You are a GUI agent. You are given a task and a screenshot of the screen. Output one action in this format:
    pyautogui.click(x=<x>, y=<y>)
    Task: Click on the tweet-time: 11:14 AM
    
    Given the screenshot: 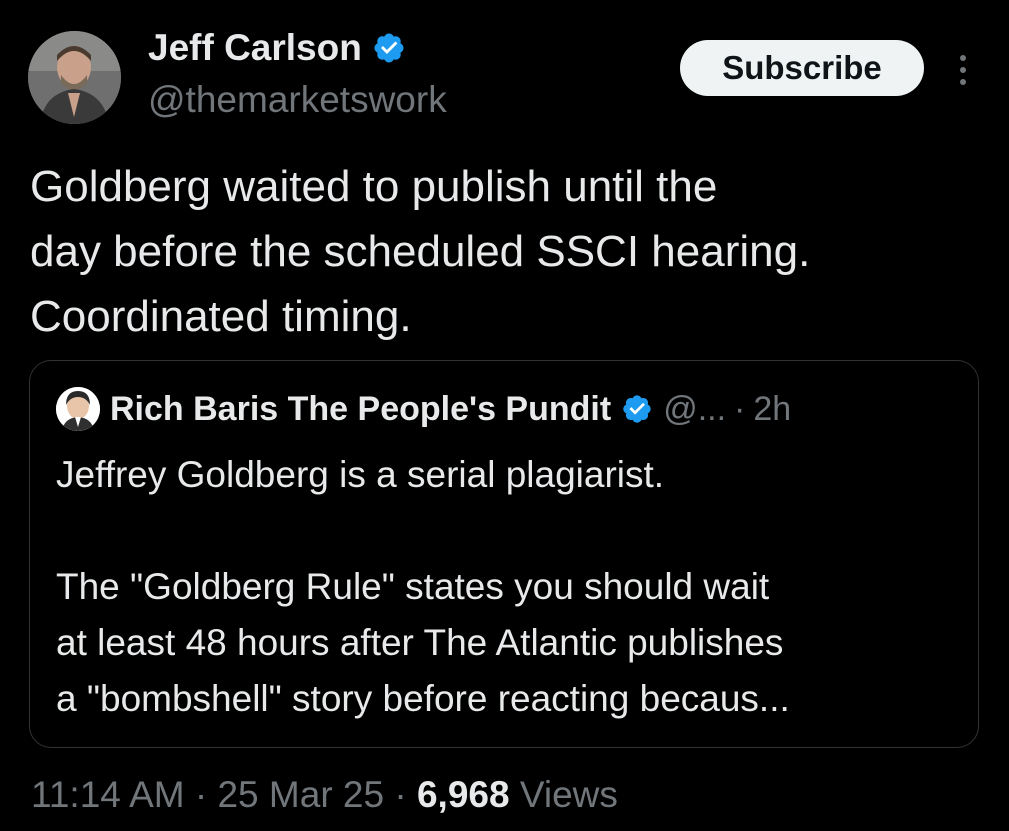 What is the action you would take?
    pyautogui.click(x=108, y=794)
    